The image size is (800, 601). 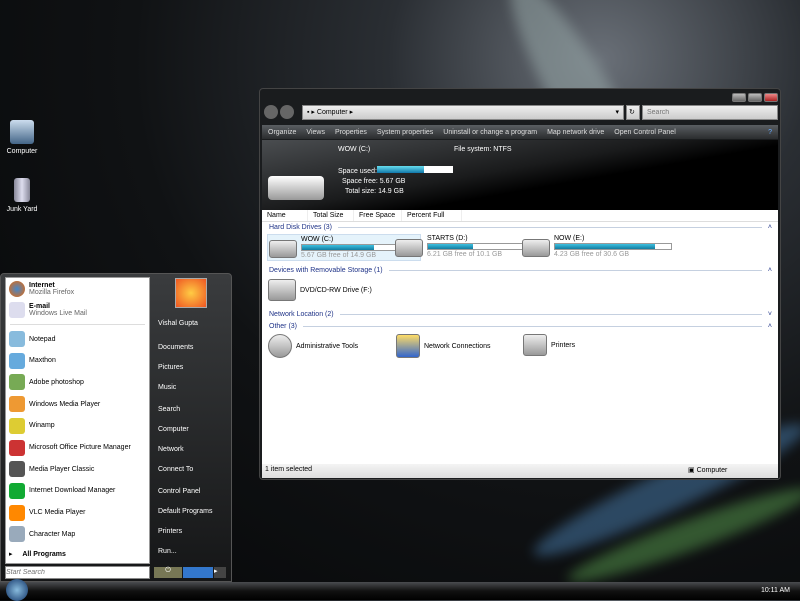 I want to click on dvd-drive-icon, so click(x=282, y=290).